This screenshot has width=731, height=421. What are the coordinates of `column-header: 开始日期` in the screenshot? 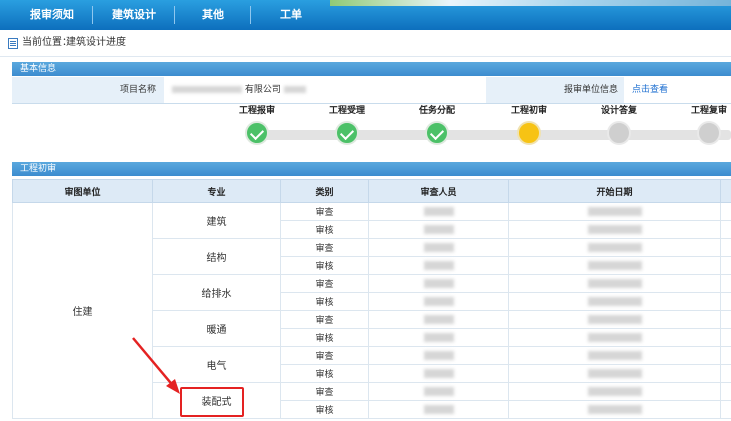 It's located at (614, 191).